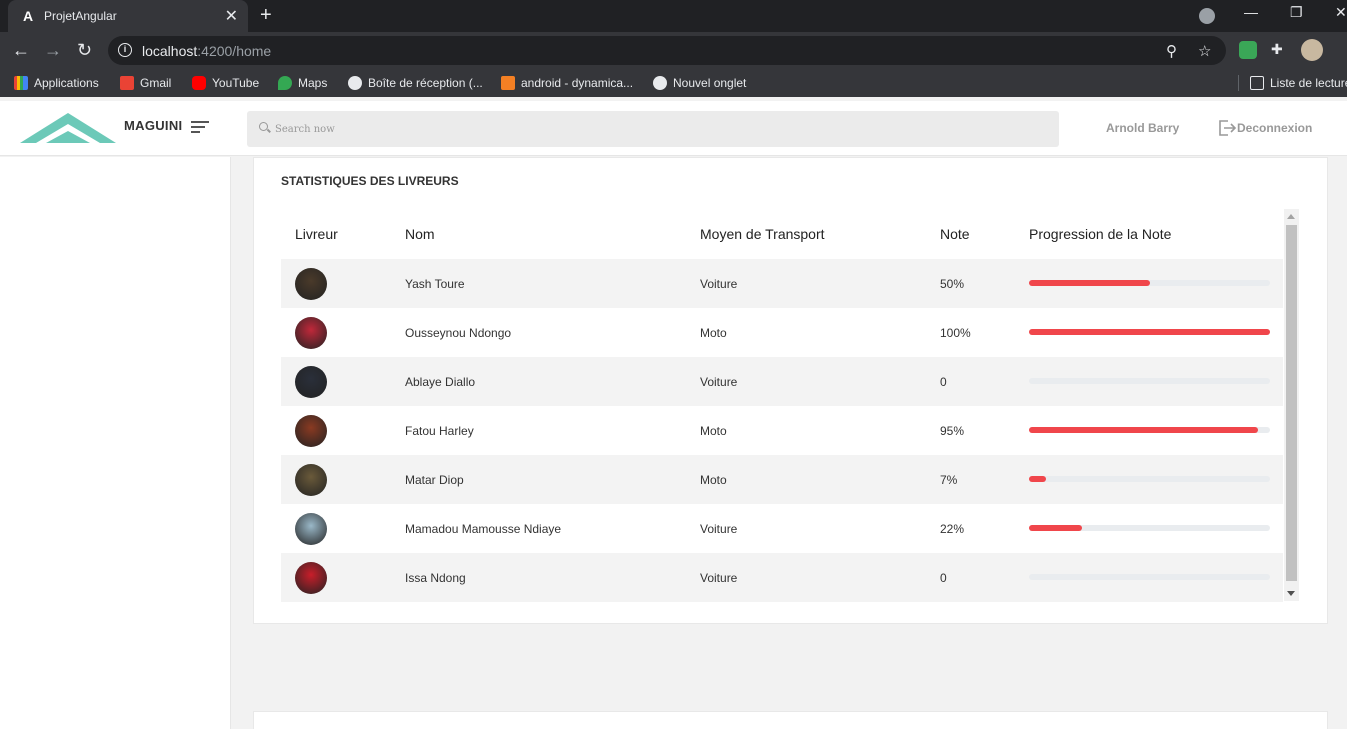  I want to click on back-icon: ←, so click(21, 50).